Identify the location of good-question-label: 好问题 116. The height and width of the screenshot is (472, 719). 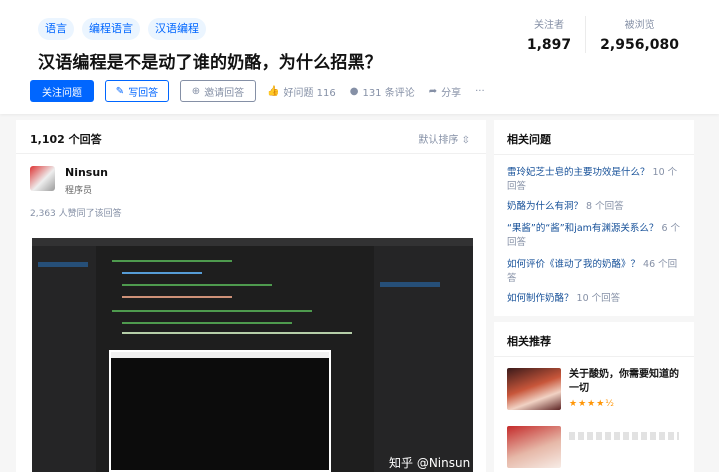
(309, 93).